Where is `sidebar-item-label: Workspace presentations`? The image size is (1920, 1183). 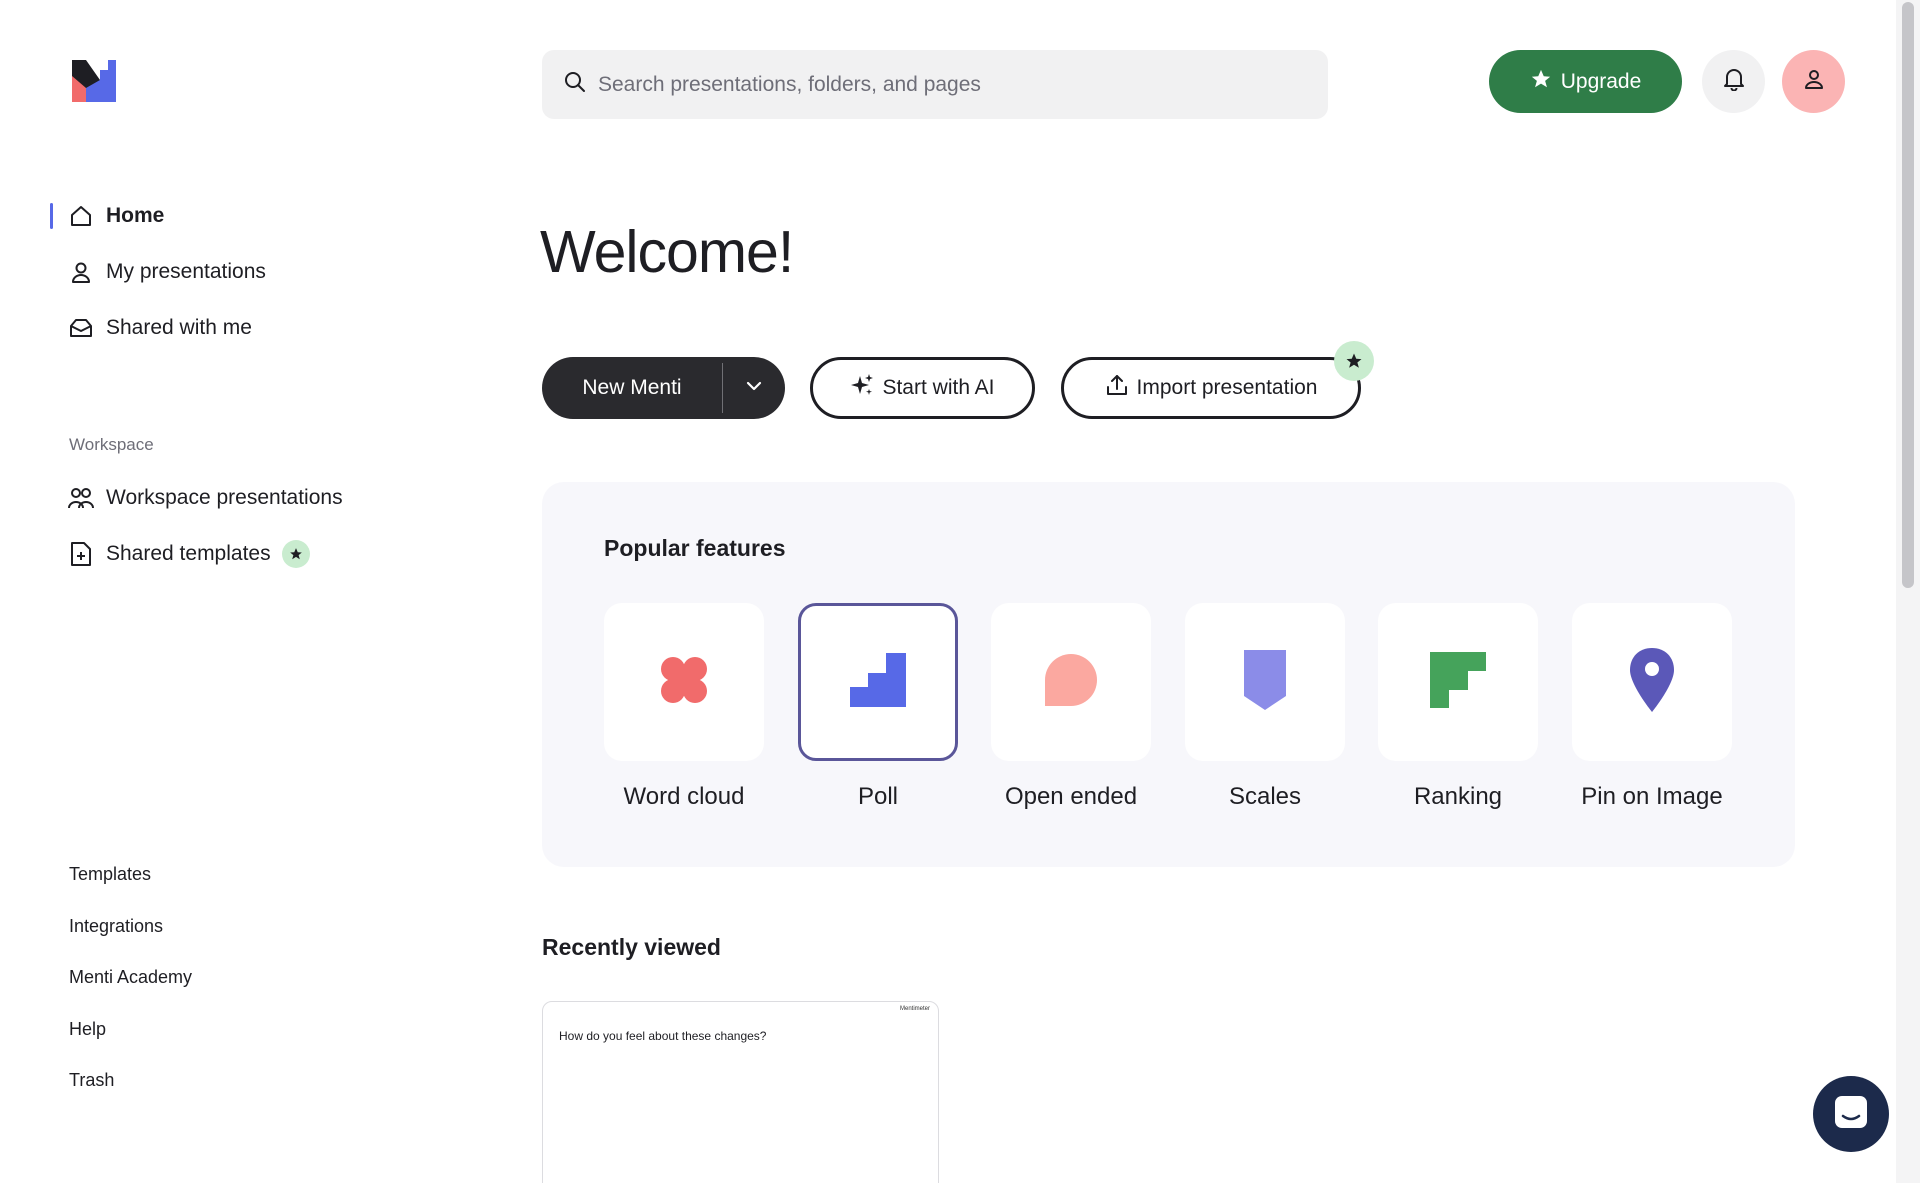
sidebar-item-label: Workspace presentations is located at coordinates (224, 497).